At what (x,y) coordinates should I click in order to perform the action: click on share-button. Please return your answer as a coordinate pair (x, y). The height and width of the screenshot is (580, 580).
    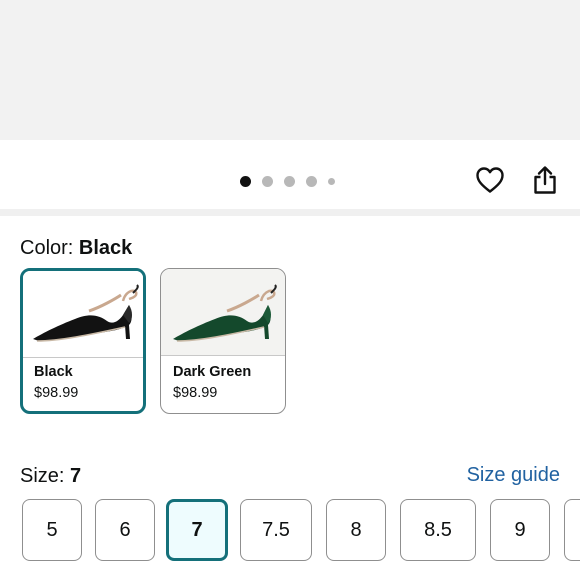
    Looking at the image, I should click on (545, 180).